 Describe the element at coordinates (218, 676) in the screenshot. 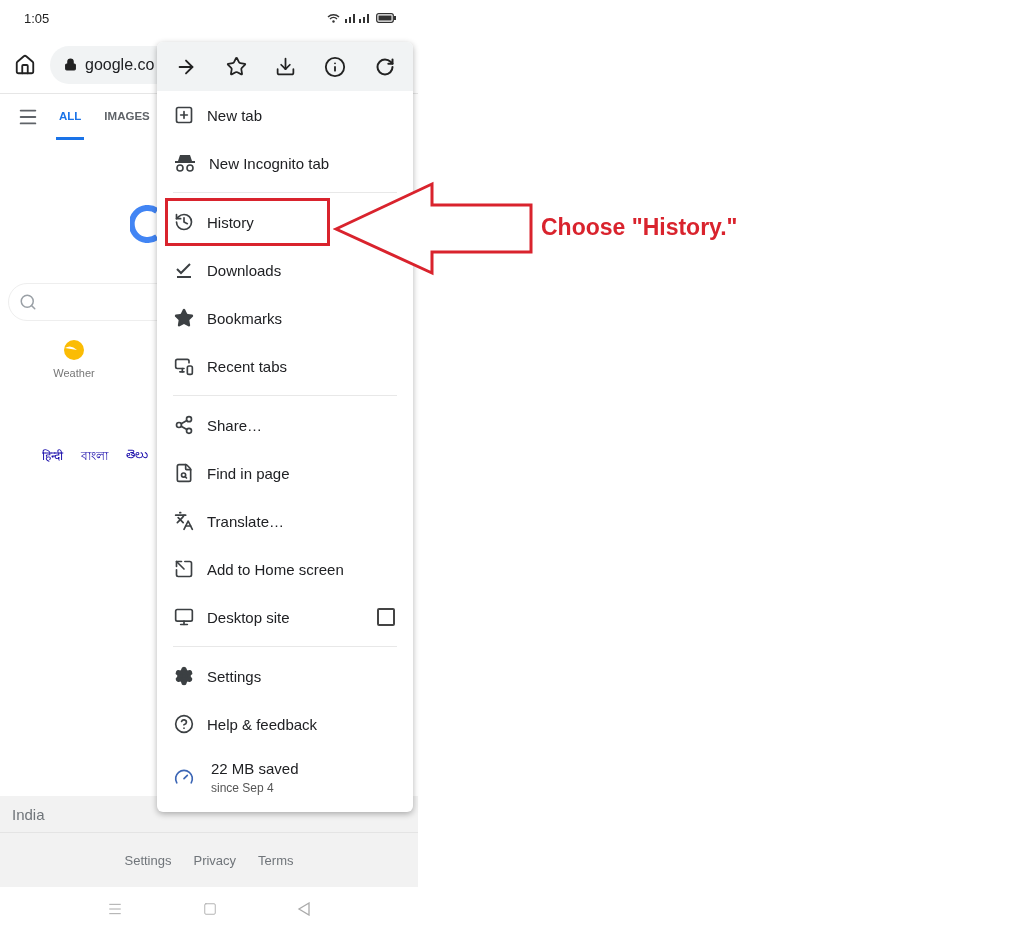

I see `menu-item: Settings` at that location.